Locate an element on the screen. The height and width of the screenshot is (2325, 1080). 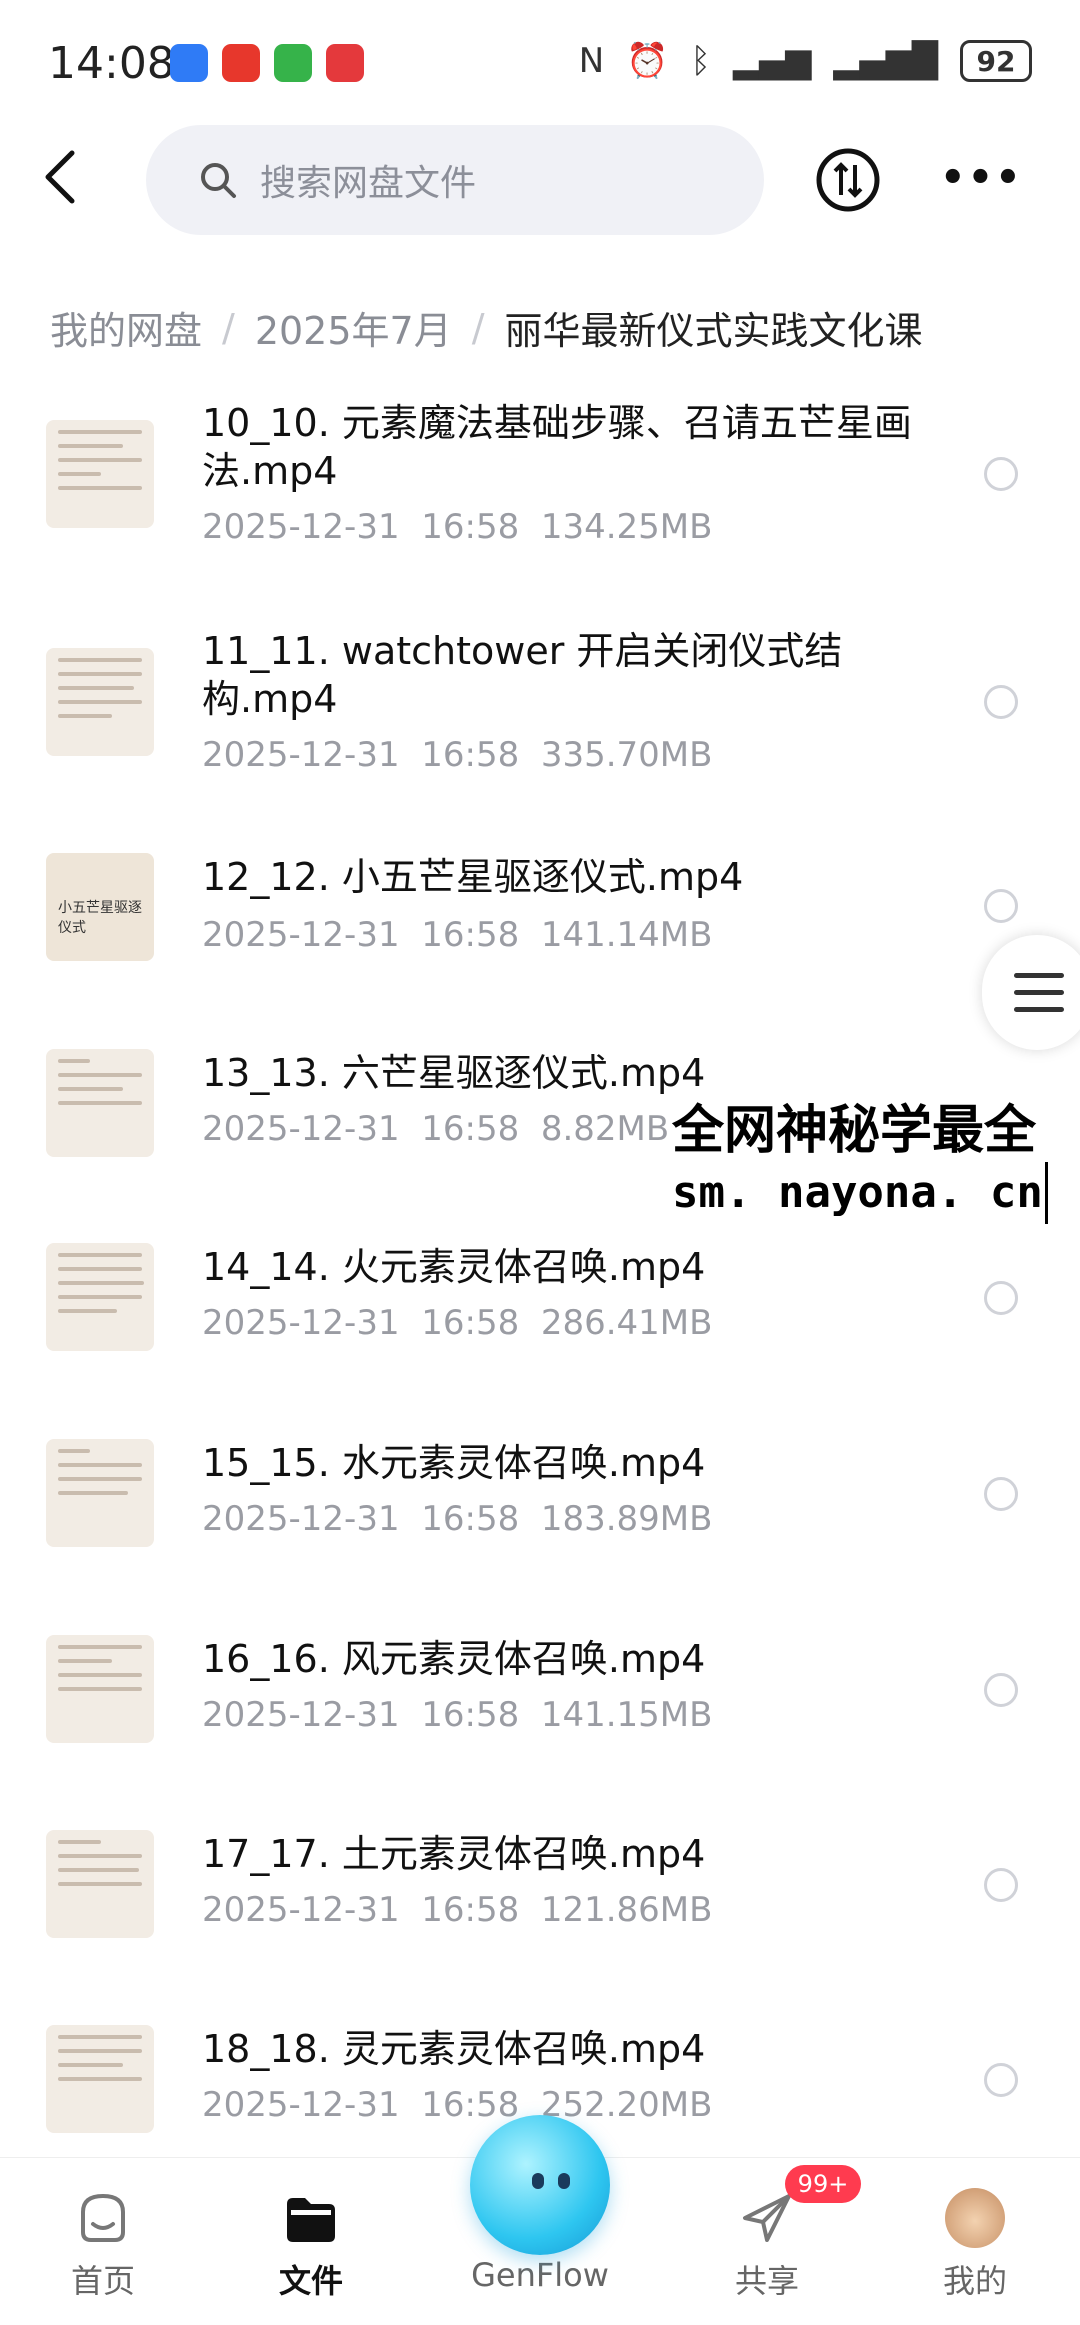
status-time: 14:08 is located at coordinates (111, 63).